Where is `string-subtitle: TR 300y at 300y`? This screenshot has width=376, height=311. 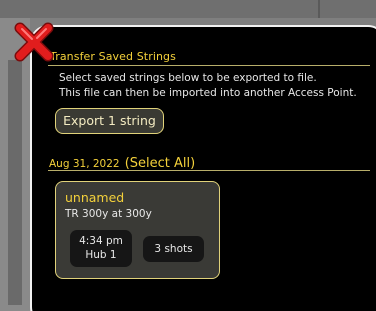 string-subtitle: TR 300y at 300y is located at coordinates (108, 214).